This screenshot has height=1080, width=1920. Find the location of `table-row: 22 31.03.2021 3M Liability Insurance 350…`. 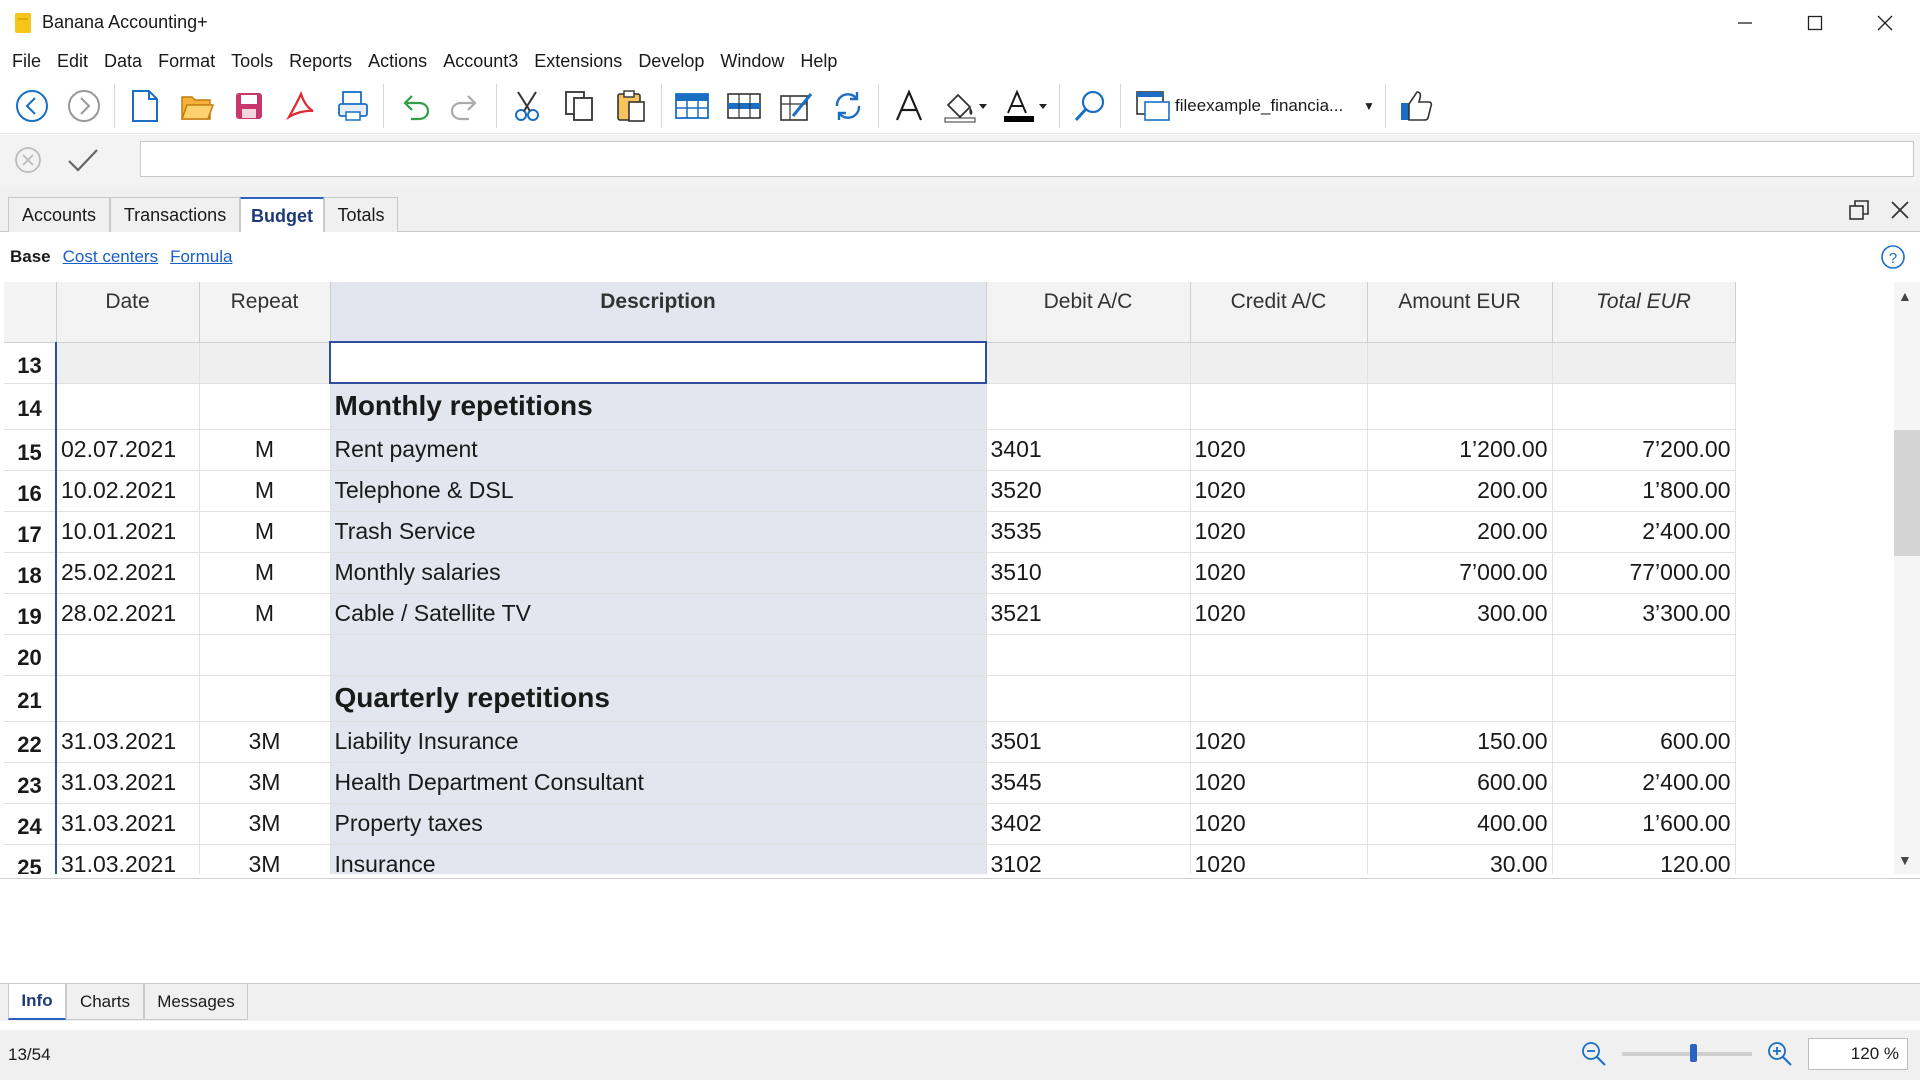

table-row: 22 31.03.2021 3M Liability Insurance 350… is located at coordinates (870, 742).